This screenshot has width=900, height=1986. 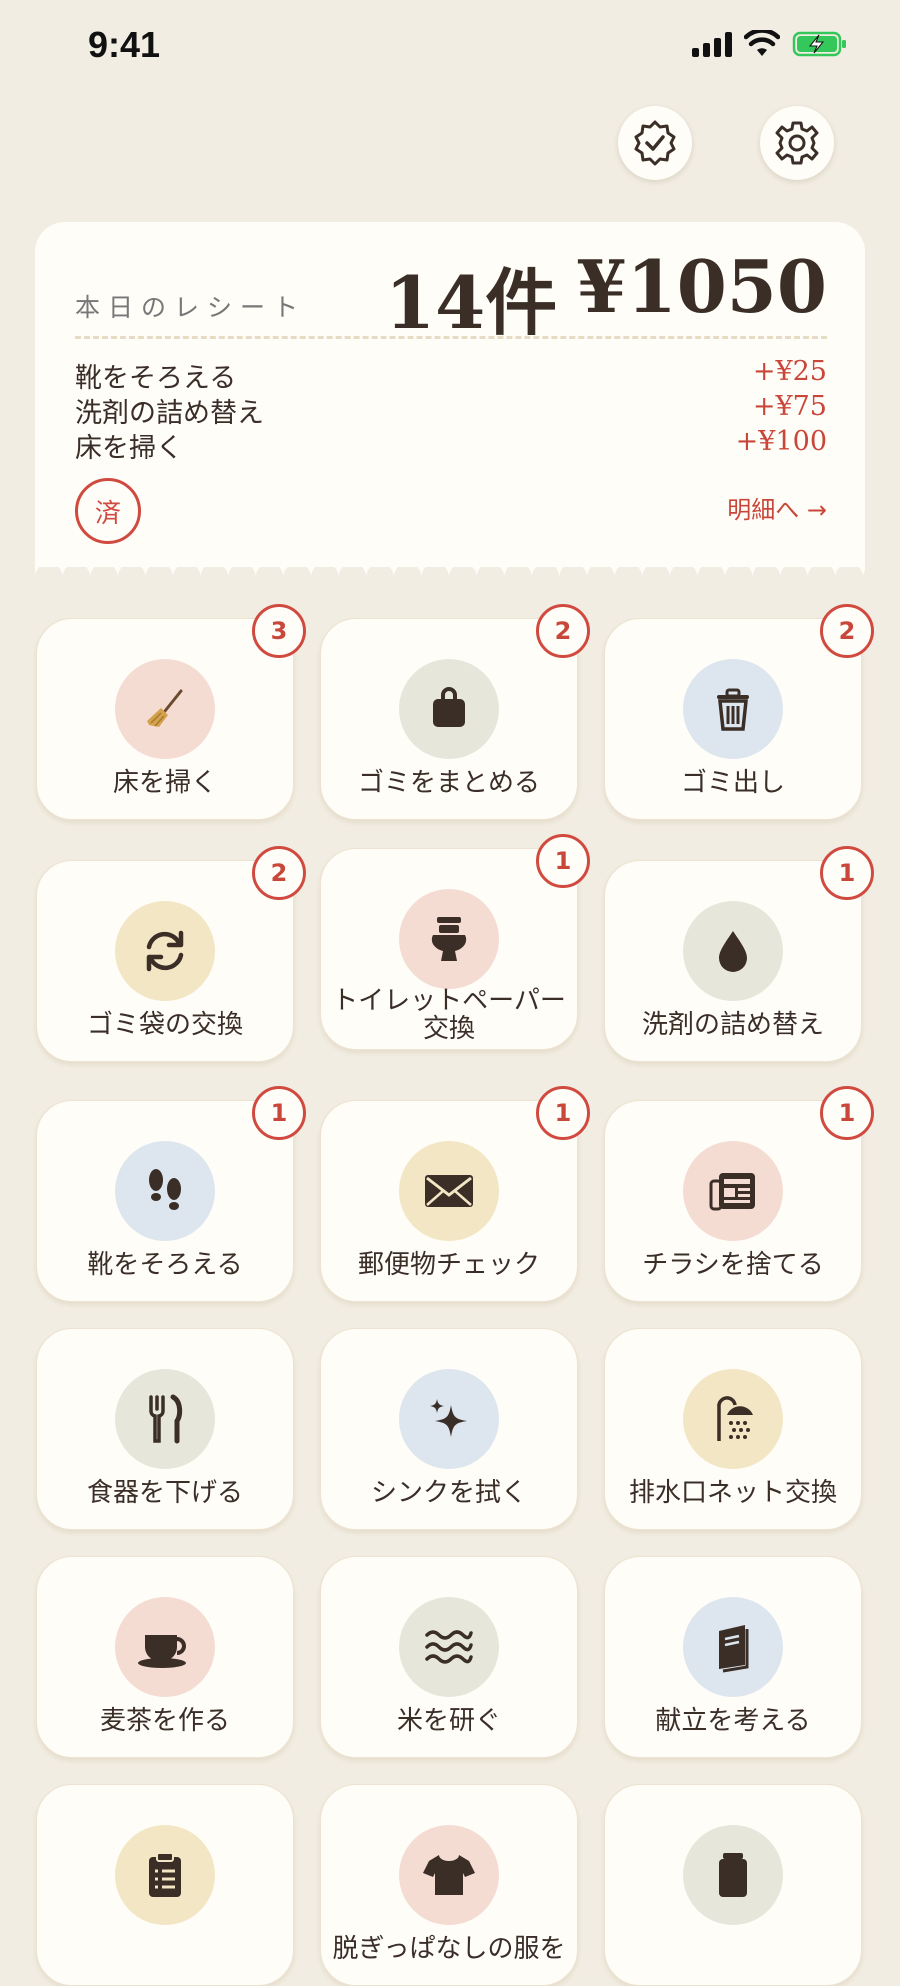 What do you see at coordinates (448, 783) in the screenshot?
I see `task-label: ゴミをまとめる` at bounding box center [448, 783].